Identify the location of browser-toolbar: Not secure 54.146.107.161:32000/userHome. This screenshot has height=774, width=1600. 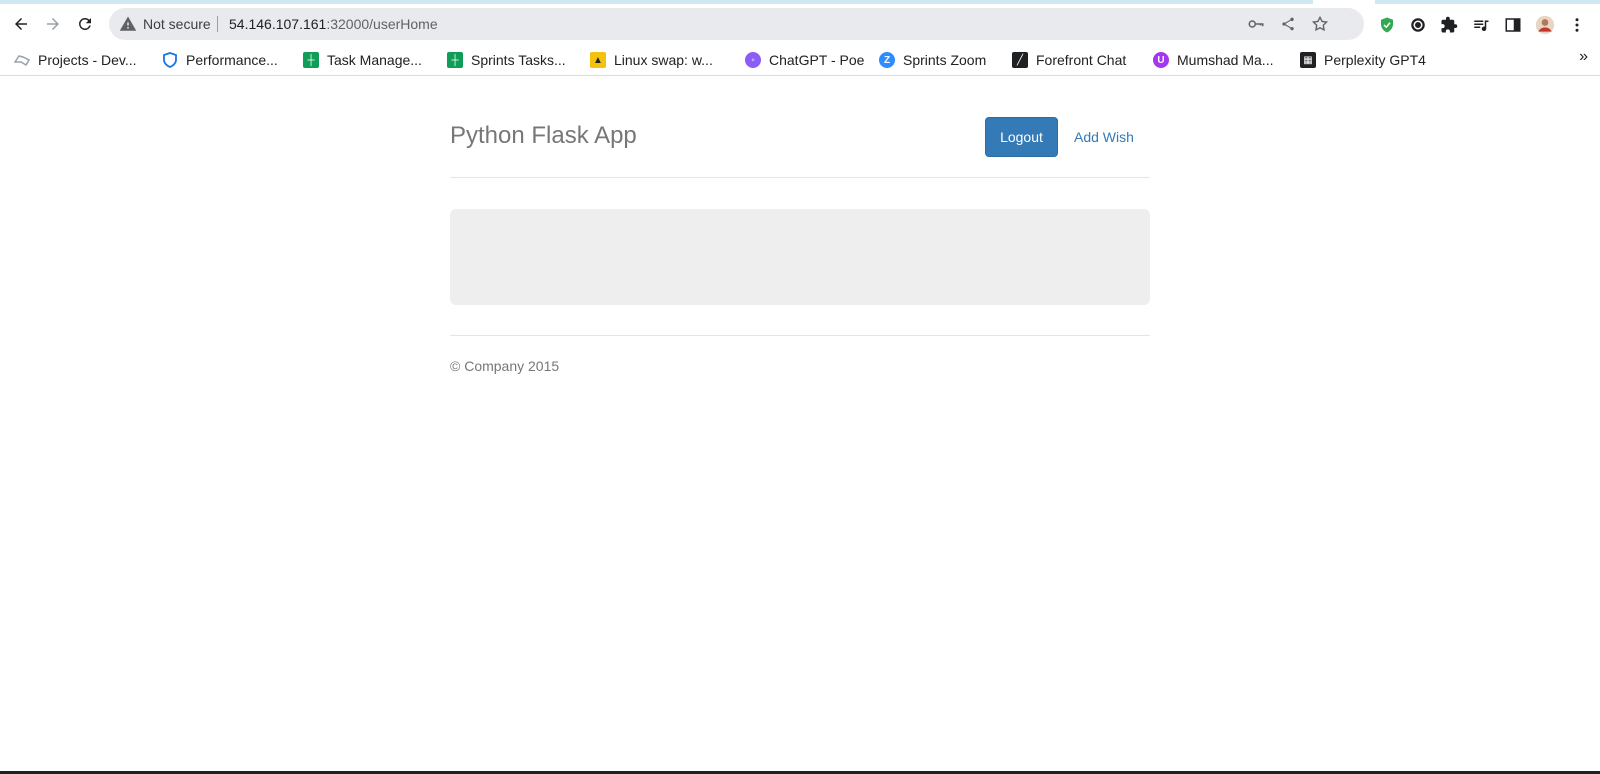
(800, 24).